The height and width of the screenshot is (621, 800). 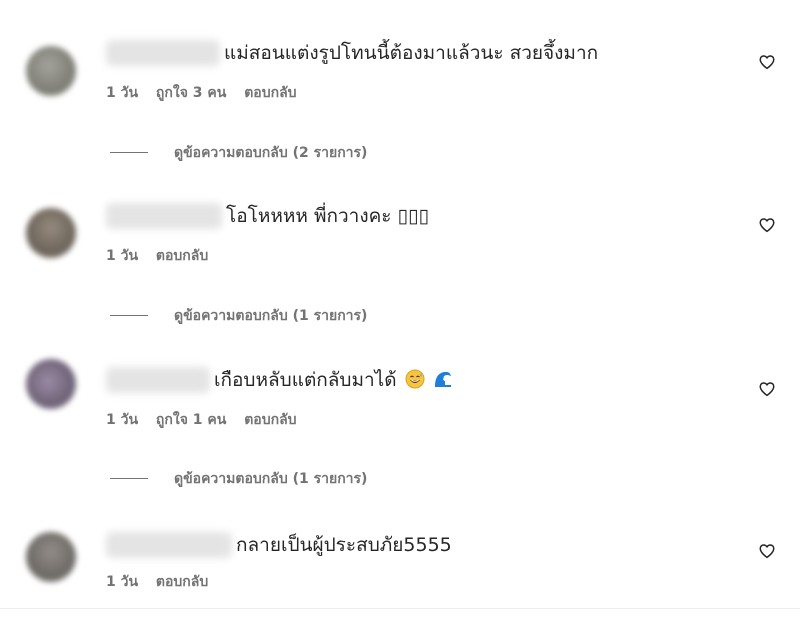 I want to click on comment-text-body: เกือบหลับแต่กลับมาได้, so click(x=305, y=380).